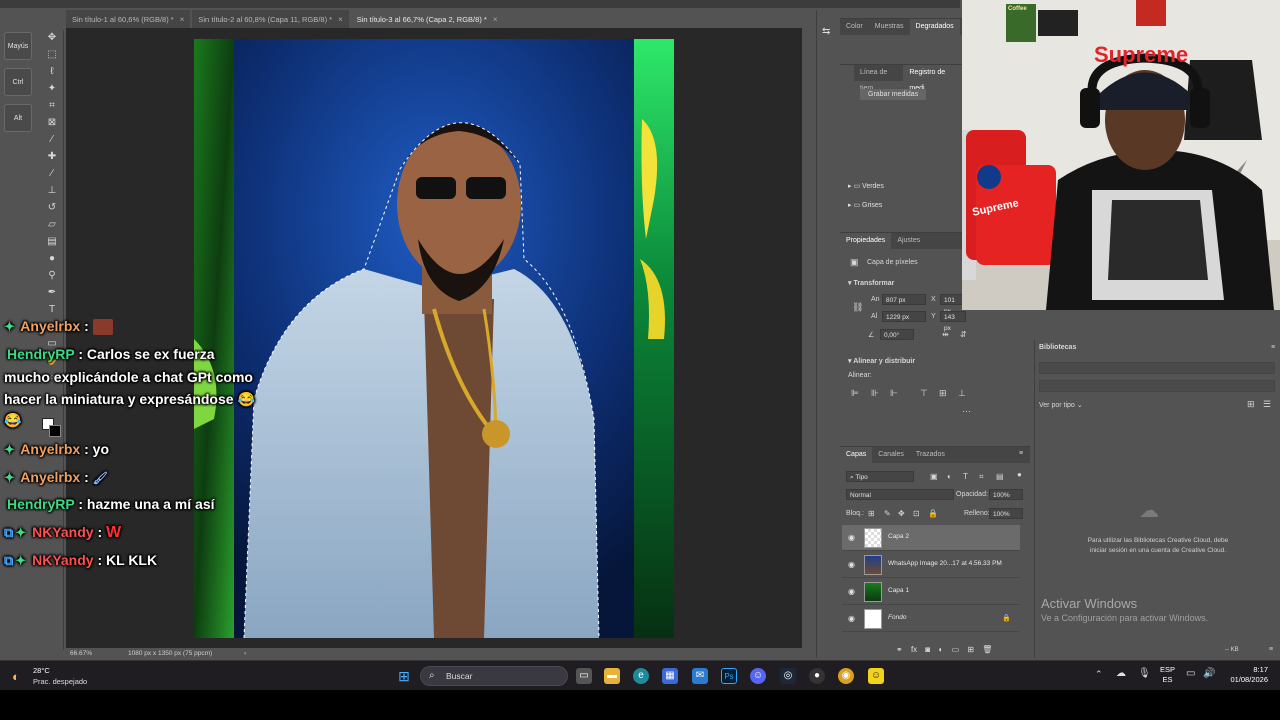  I want to click on history-brush-tool-icon: ↺, so click(52, 208).